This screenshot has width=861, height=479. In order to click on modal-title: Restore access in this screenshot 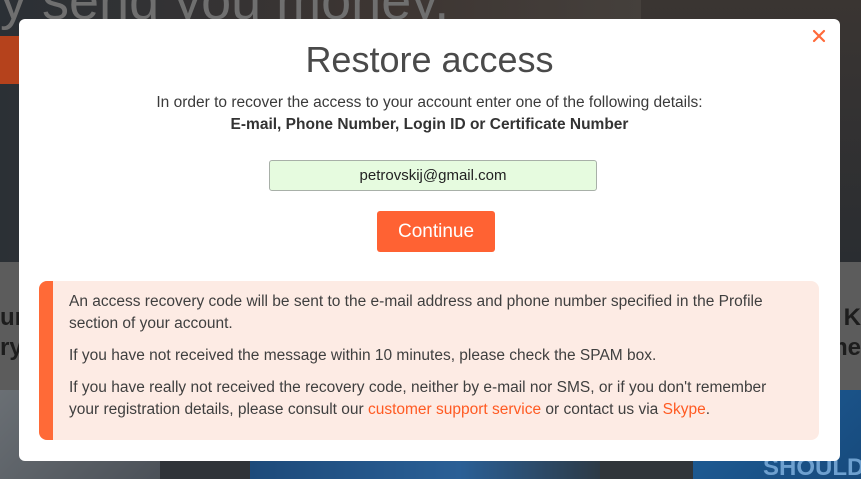, I will do `click(429, 59)`.